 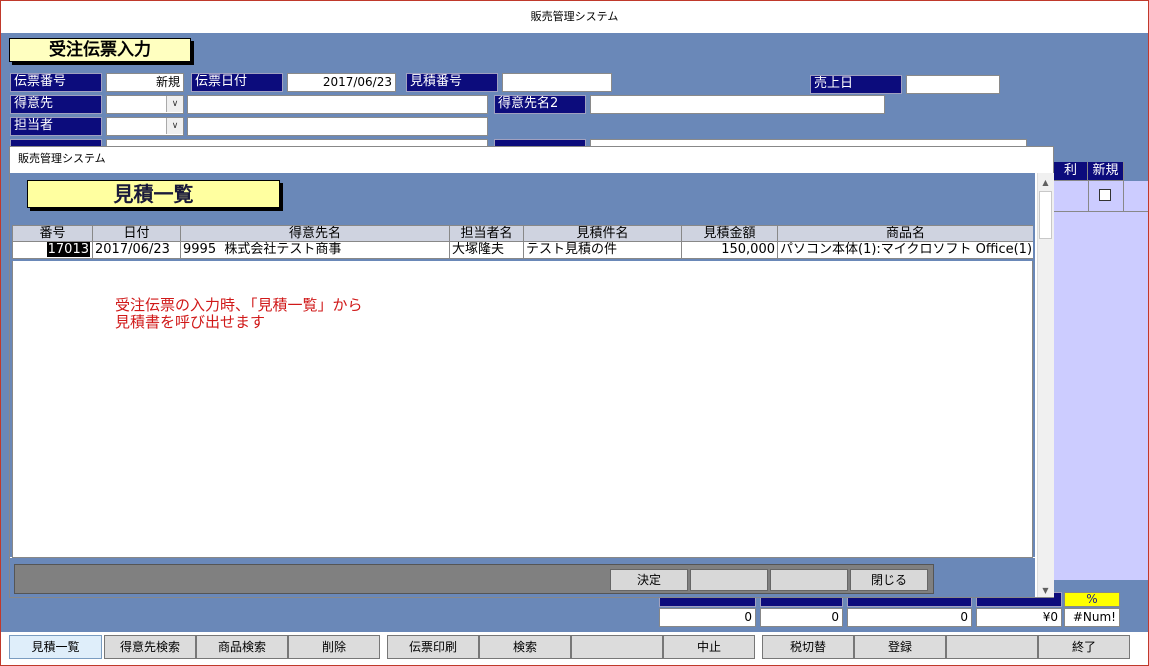 I want to click on total-field-percent: #Num!, so click(x=1092, y=617).